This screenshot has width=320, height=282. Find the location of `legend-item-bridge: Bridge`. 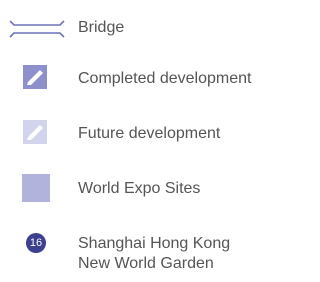

legend-item-bridge: Bridge is located at coordinates (139, 31).